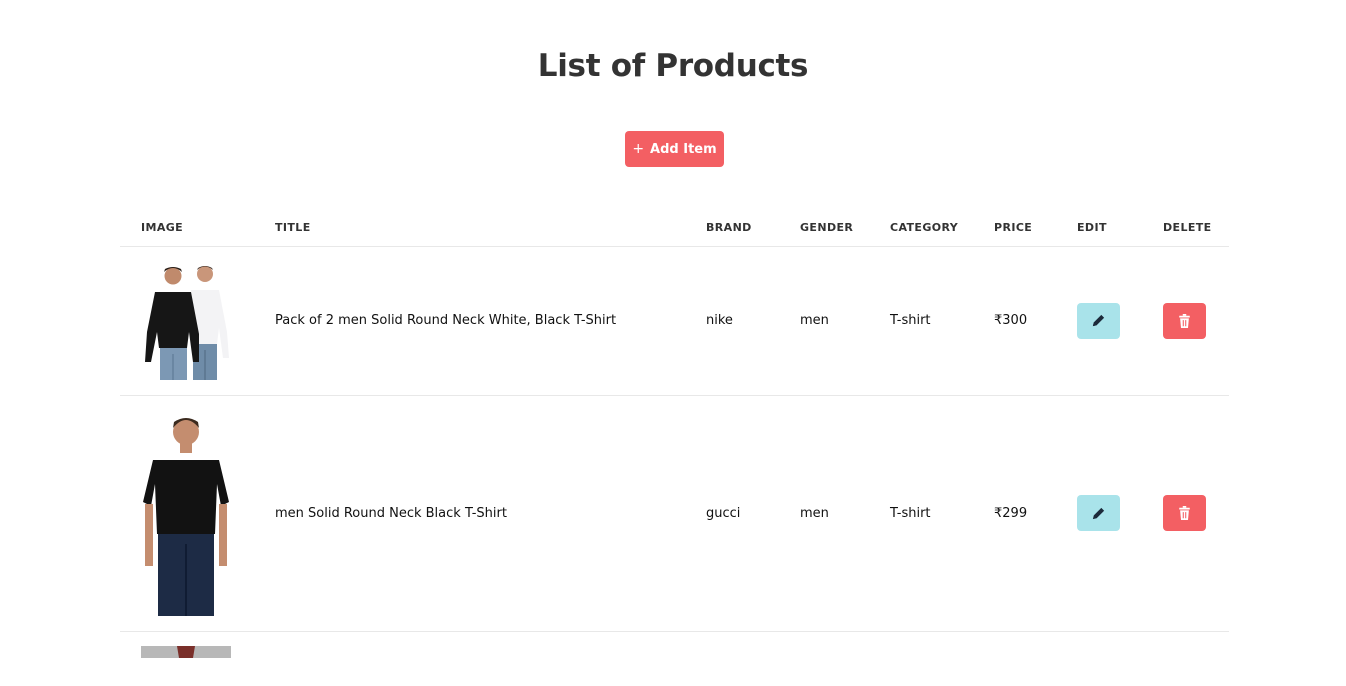 The width and height of the screenshot is (1346, 686). What do you see at coordinates (921, 228) in the screenshot?
I see `column-header-category: CATEGORY` at bounding box center [921, 228].